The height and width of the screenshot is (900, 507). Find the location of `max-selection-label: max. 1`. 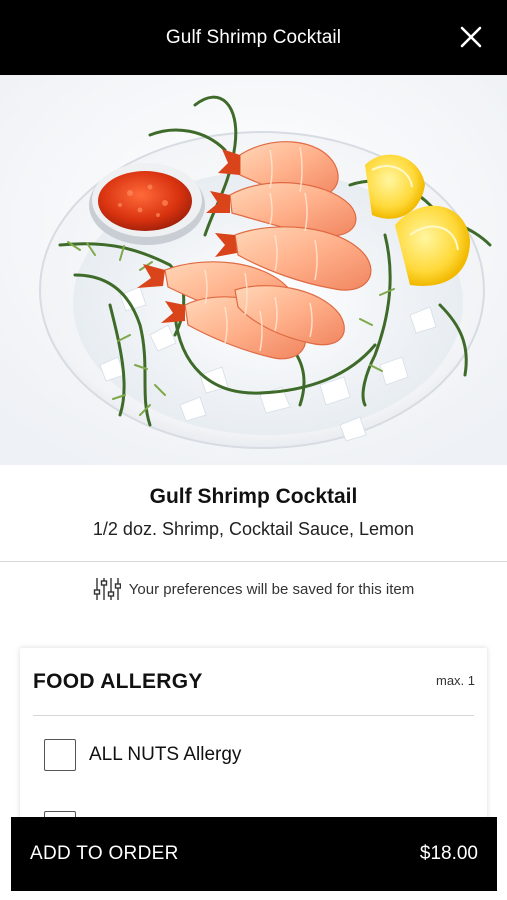

max-selection-label: max. 1 is located at coordinates (455, 680).